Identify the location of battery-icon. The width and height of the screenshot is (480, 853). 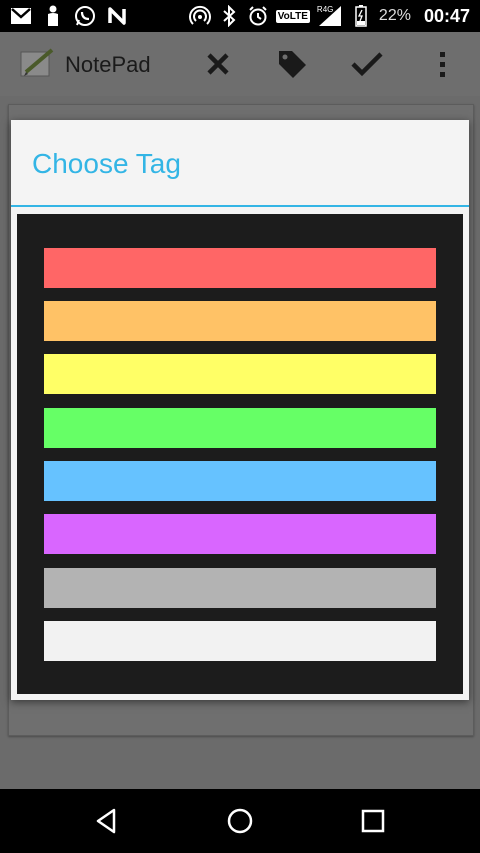
(361, 16).